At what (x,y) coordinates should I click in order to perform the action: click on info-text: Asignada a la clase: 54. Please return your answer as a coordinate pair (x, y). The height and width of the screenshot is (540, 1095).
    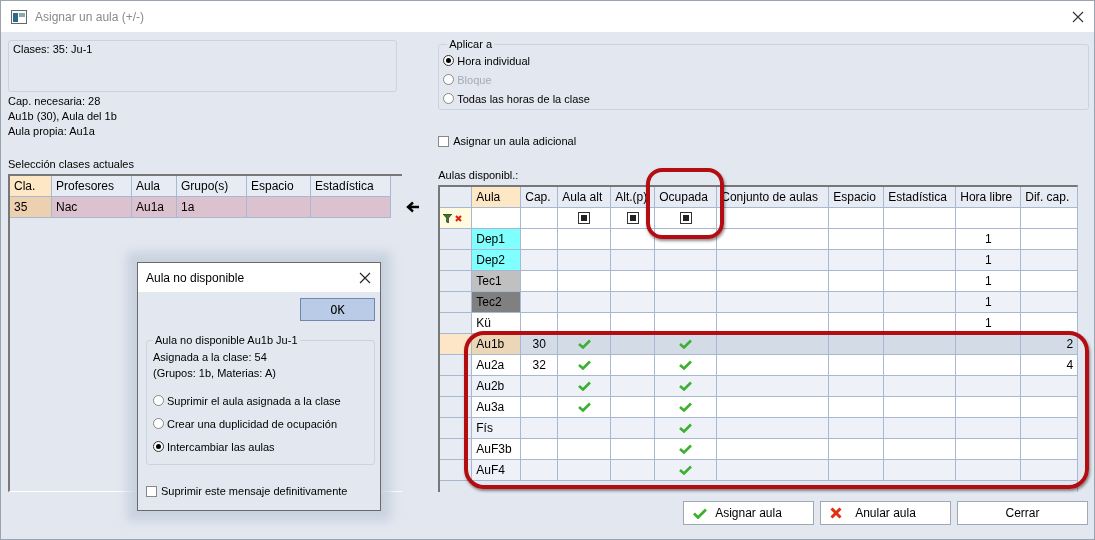
    Looking at the image, I should click on (210, 357).